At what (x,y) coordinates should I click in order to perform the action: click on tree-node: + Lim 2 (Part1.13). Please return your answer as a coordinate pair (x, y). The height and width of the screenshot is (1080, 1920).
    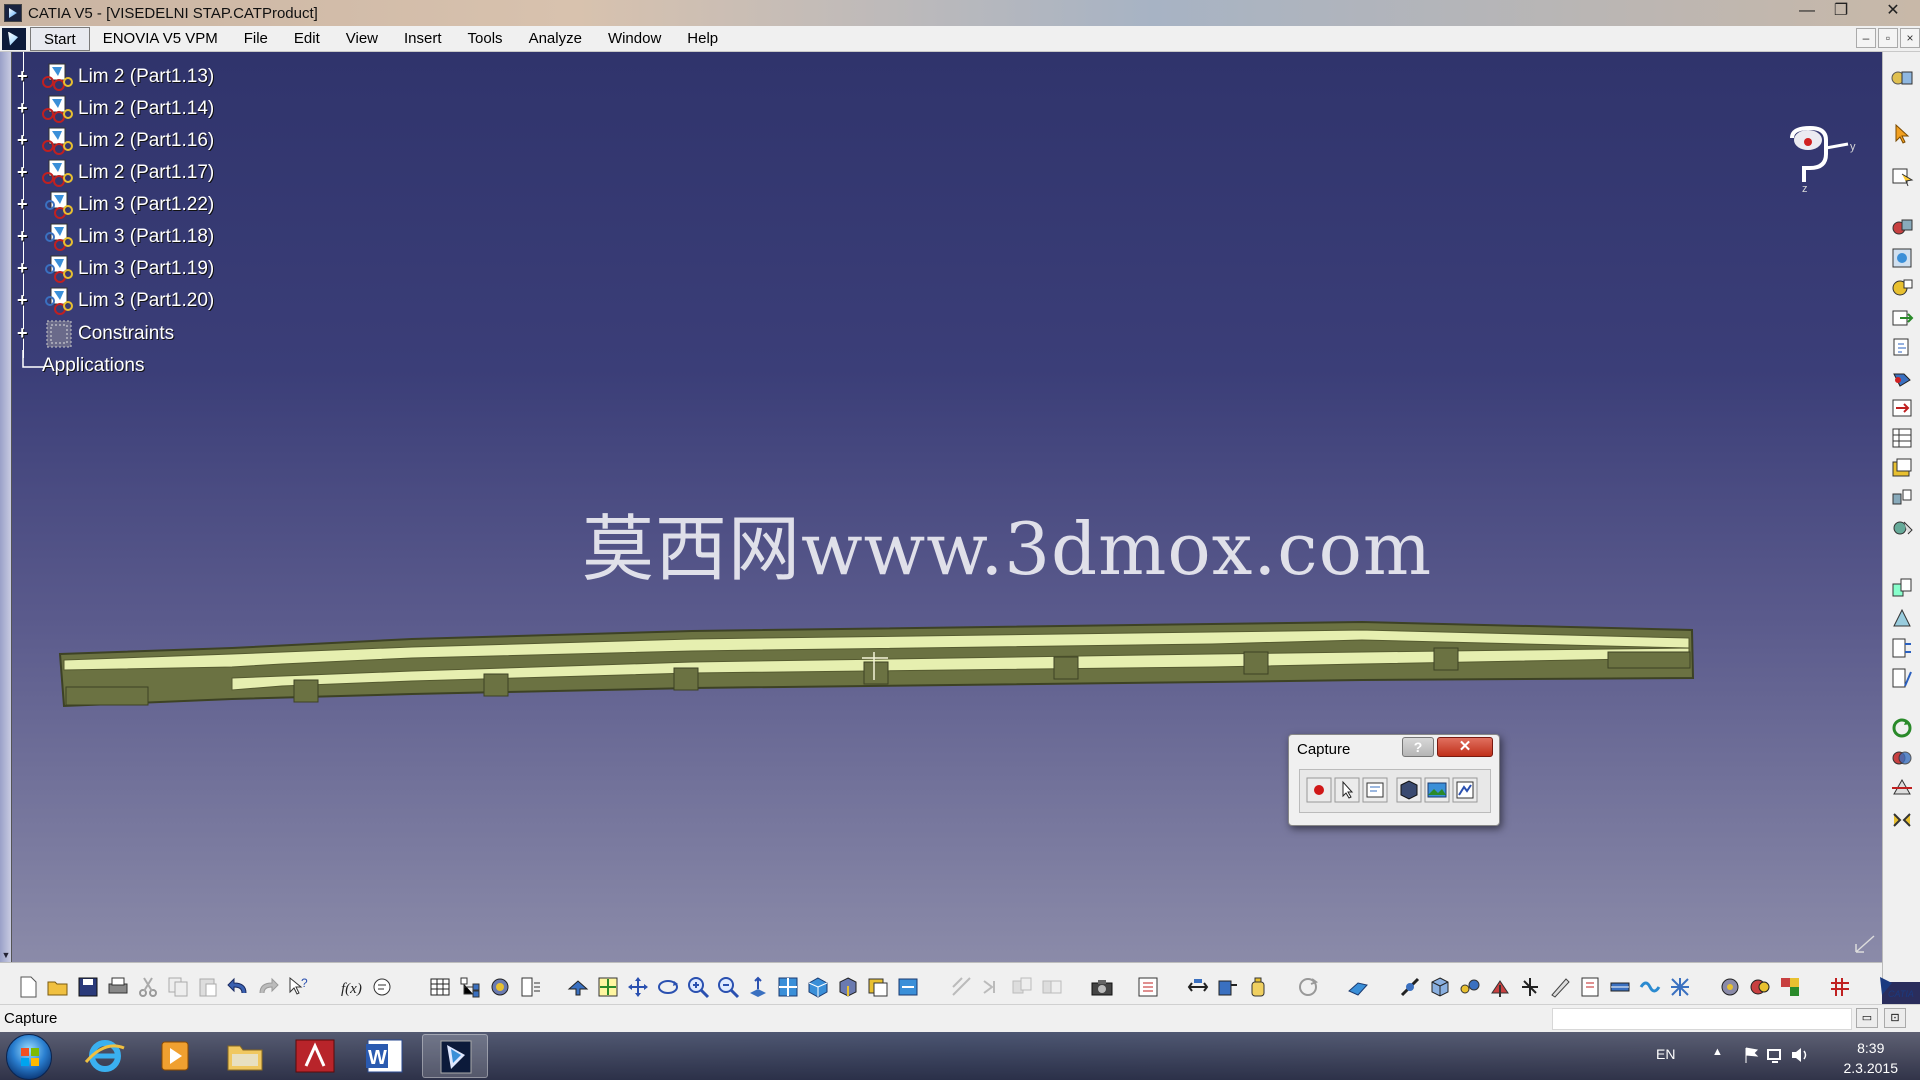
    Looking at the image, I should click on (132, 77).